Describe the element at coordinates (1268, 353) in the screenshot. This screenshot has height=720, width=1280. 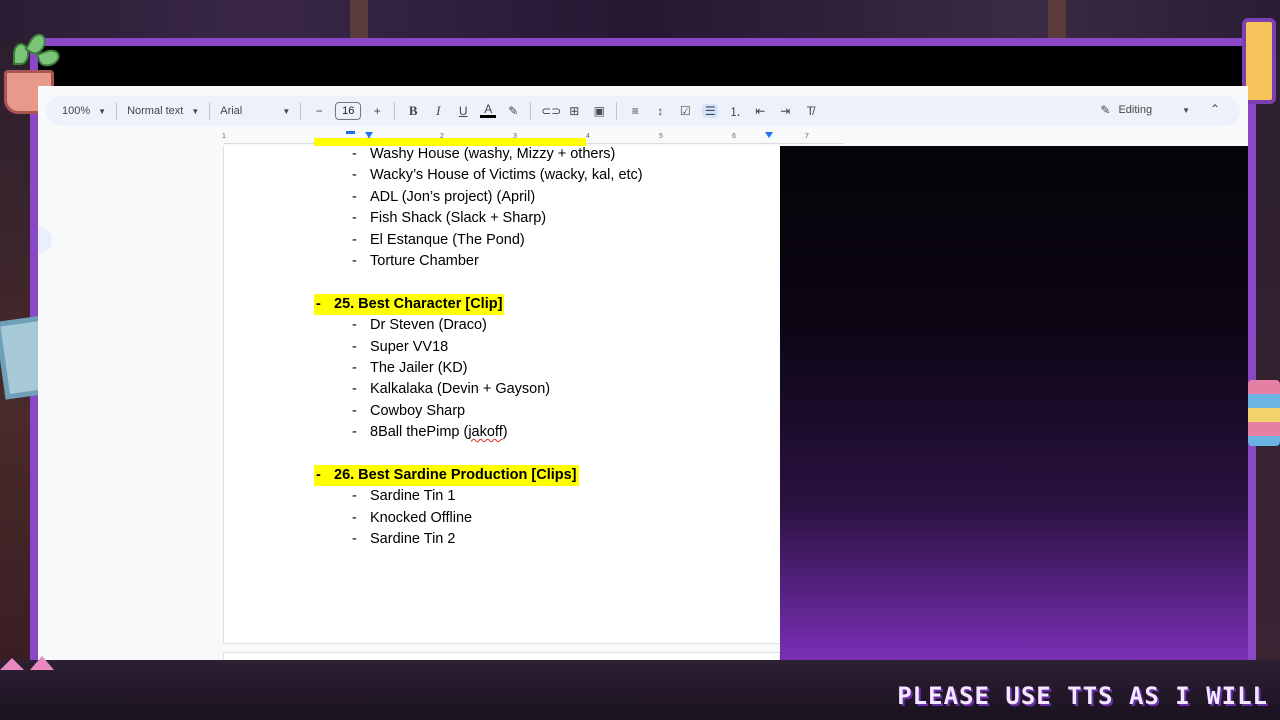
I see `overlay-right-wall` at that location.